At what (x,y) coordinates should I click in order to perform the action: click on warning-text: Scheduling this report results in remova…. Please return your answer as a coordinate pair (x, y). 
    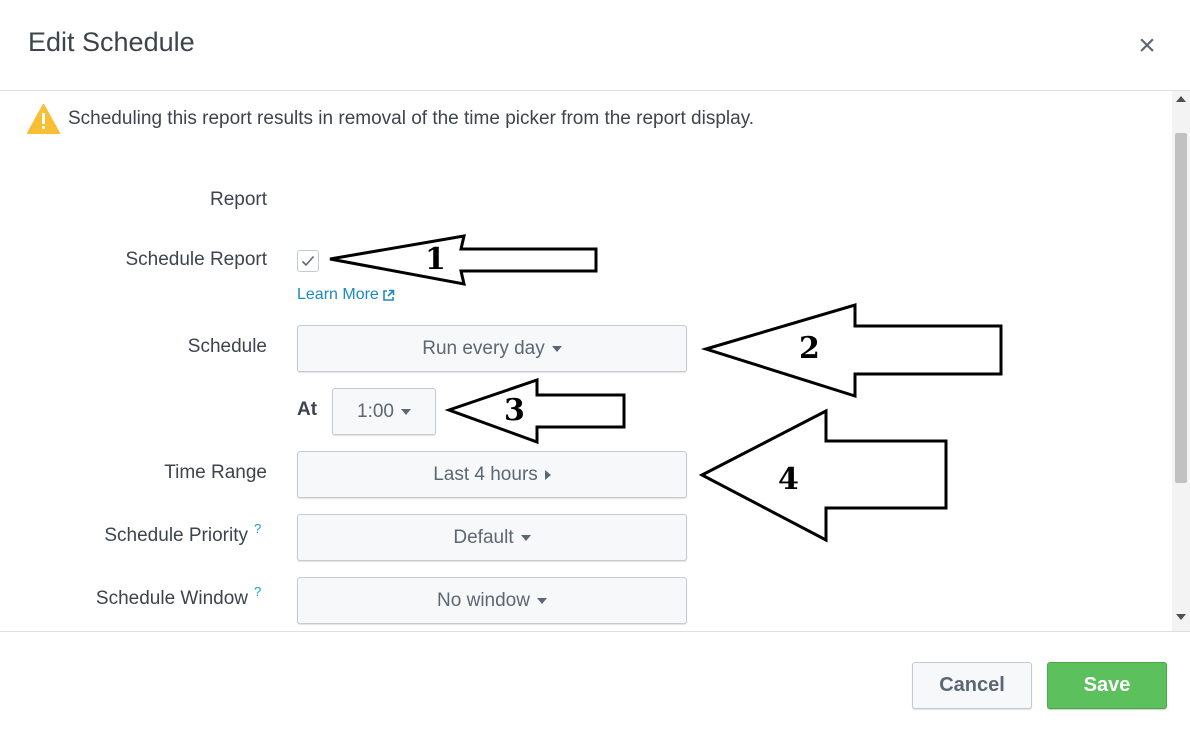
    Looking at the image, I should click on (411, 118).